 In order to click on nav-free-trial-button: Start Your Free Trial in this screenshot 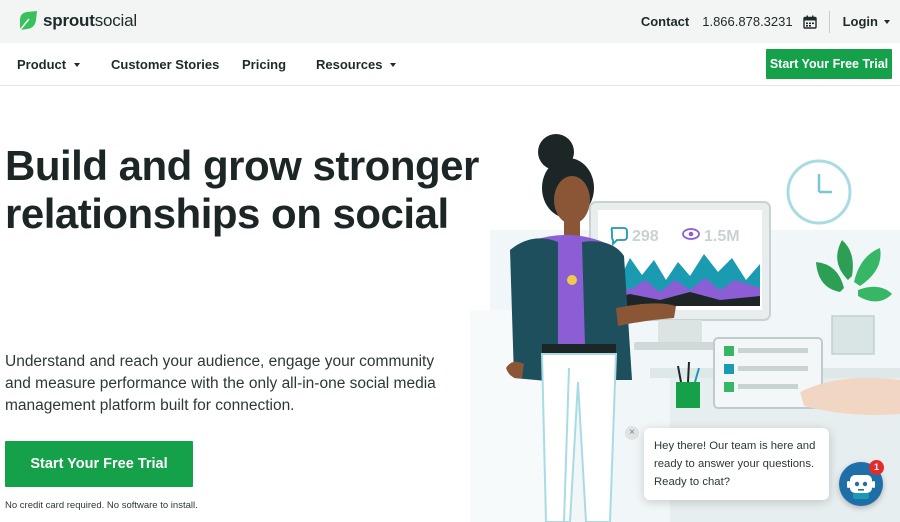, I will do `click(829, 64)`.